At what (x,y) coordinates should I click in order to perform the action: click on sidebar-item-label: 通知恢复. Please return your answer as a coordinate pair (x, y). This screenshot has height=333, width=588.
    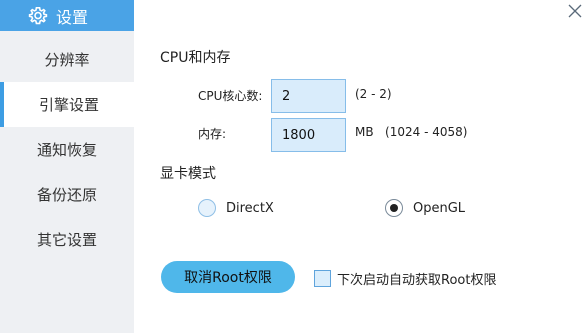
    Looking at the image, I should click on (66, 150).